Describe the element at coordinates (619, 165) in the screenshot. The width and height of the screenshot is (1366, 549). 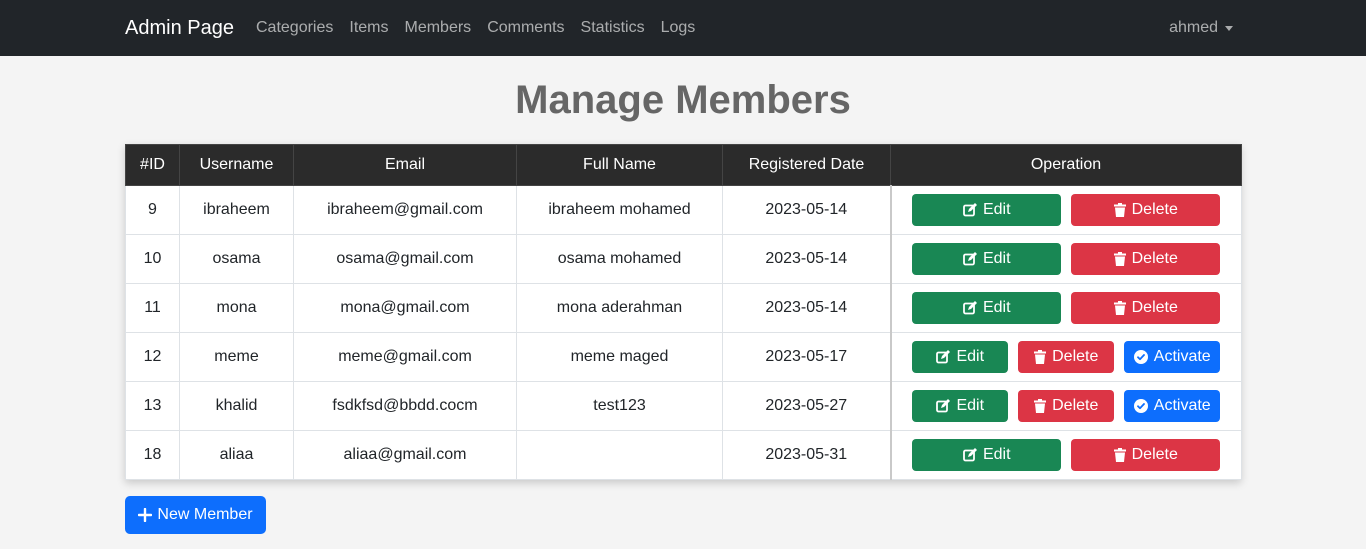
I see `header-fullname: Full Name` at that location.